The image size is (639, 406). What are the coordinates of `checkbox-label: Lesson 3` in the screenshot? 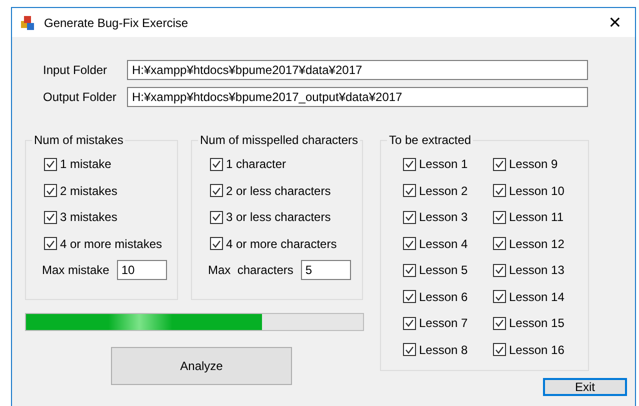 It's located at (443, 217).